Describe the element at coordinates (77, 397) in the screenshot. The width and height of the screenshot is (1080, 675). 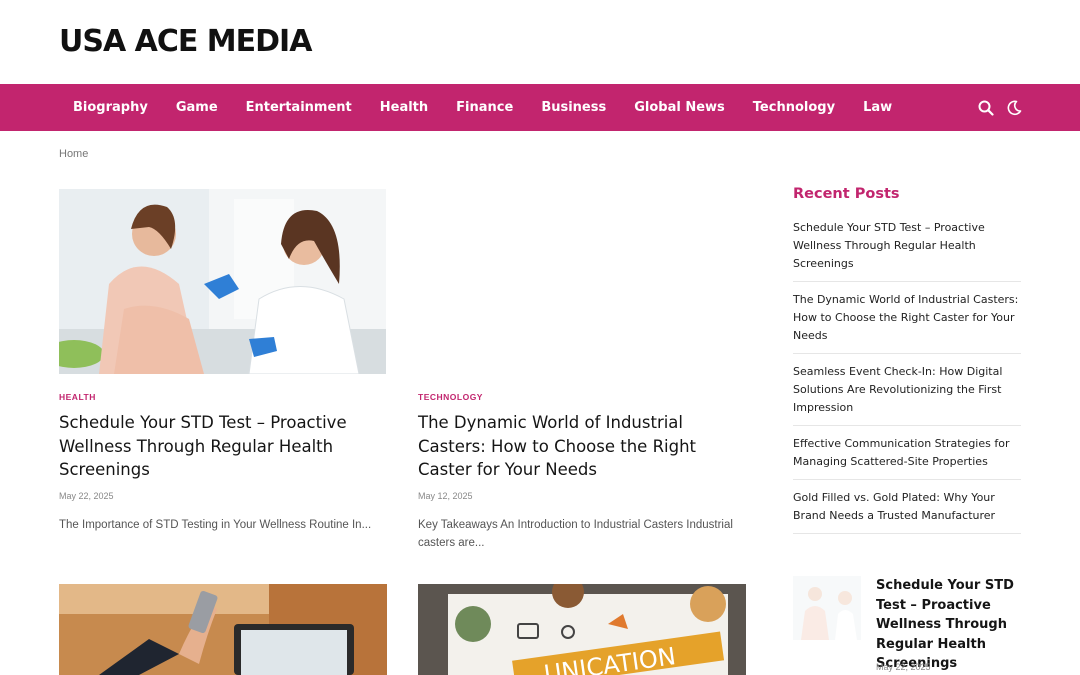
I see `post-category: Health` at that location.